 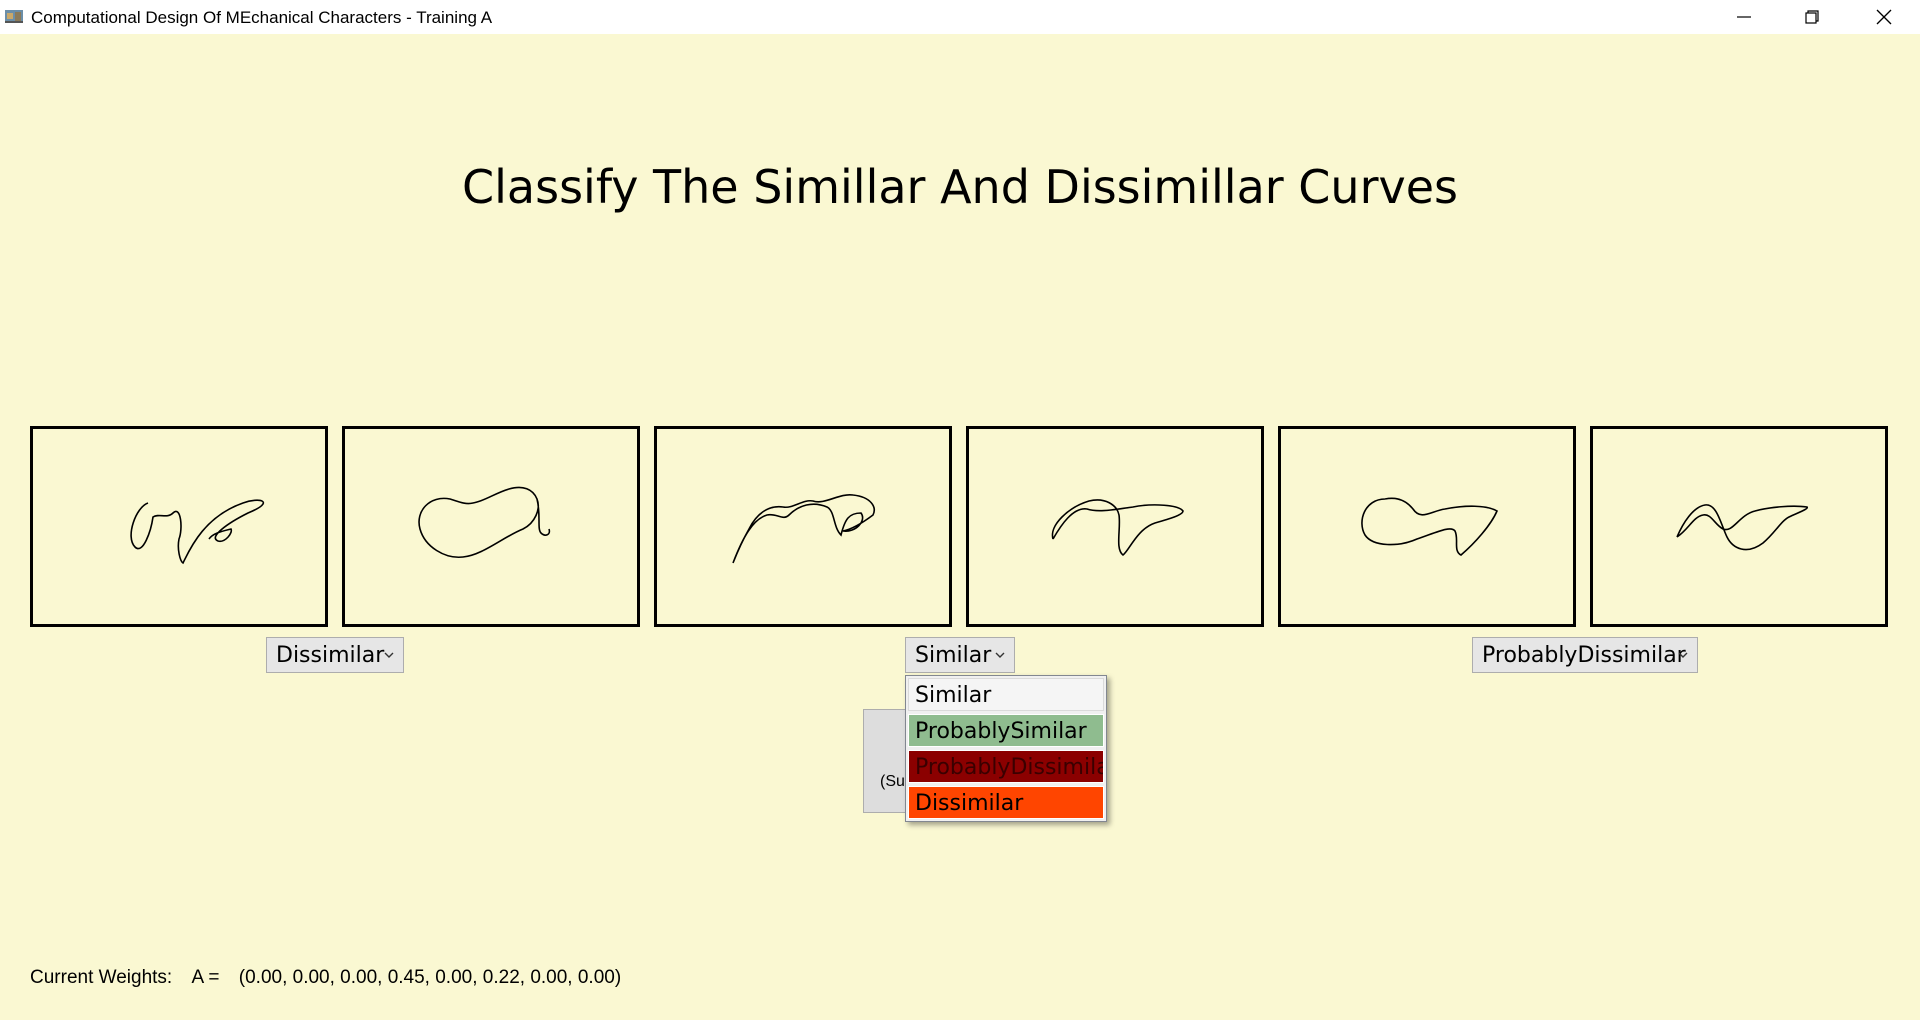 What do you see at coordinates (205, 977) in the screenshot?
I see `weights-variable: A =` at bounding box center [205, 977].